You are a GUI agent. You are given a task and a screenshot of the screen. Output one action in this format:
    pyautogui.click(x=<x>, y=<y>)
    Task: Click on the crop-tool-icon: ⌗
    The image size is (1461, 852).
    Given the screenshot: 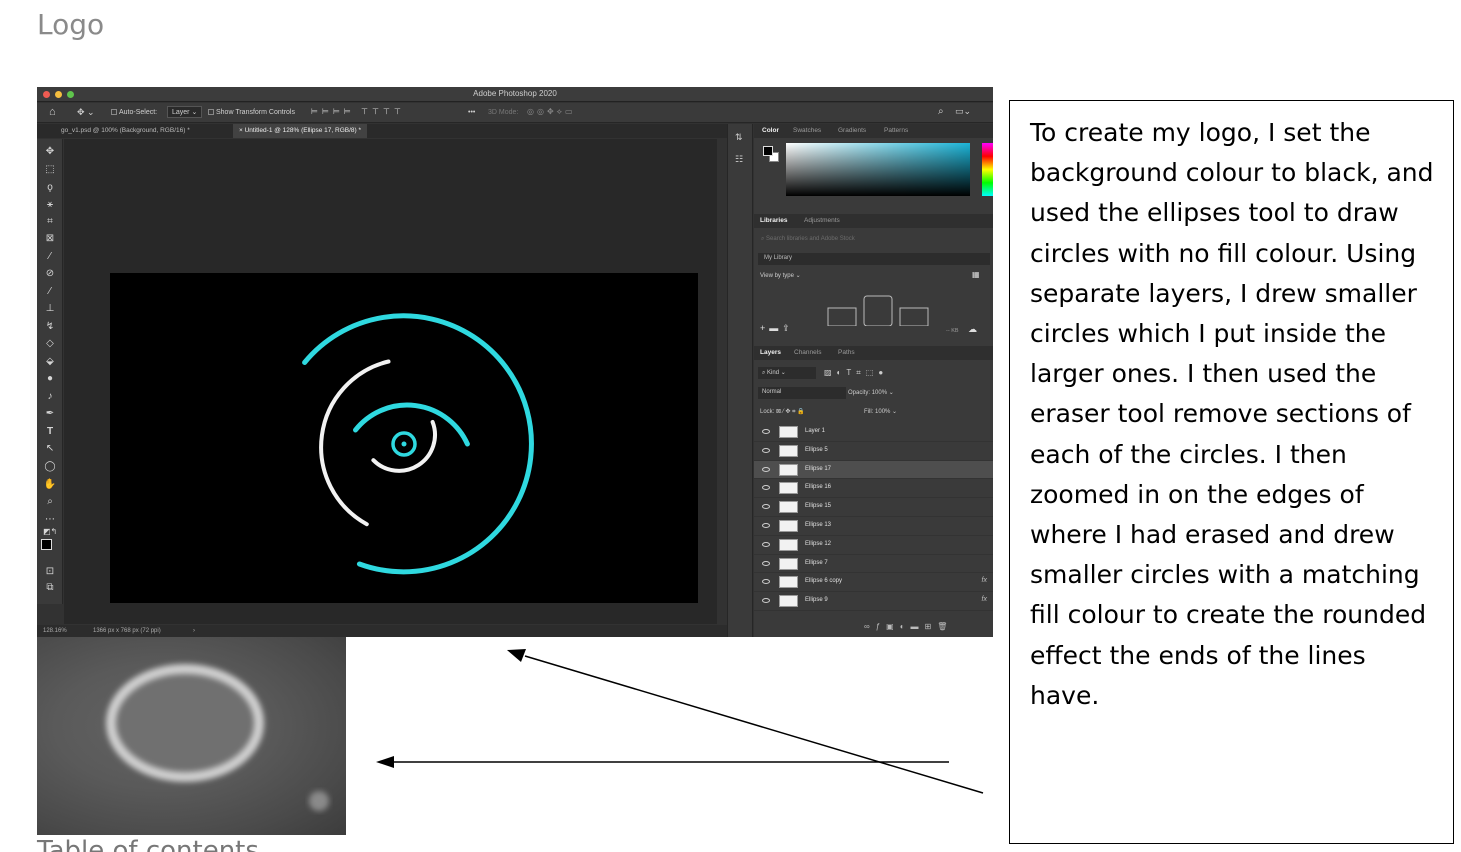 What is the action you would take?
    pyautogui.click(x=50, y=221)
    